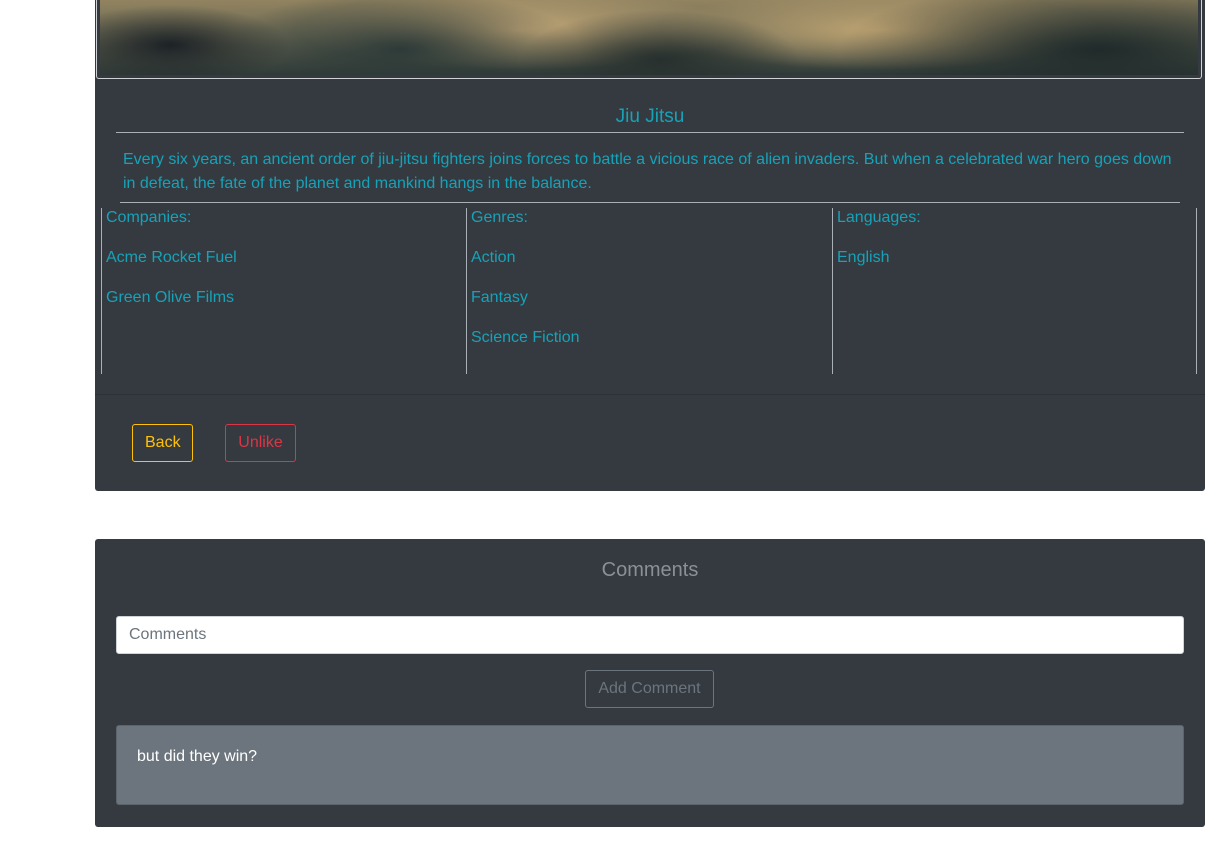 The width and height of the screenshot is (1226, 854). Describe the element at coordinates (650, 202) in the screenshot. I see `description-divider` at that location.